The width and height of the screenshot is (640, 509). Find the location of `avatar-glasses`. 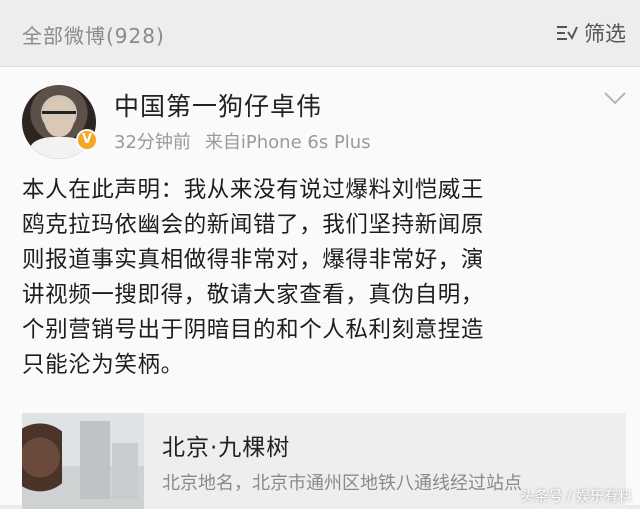

avatar-glasses is located at coordinates (59, 116).